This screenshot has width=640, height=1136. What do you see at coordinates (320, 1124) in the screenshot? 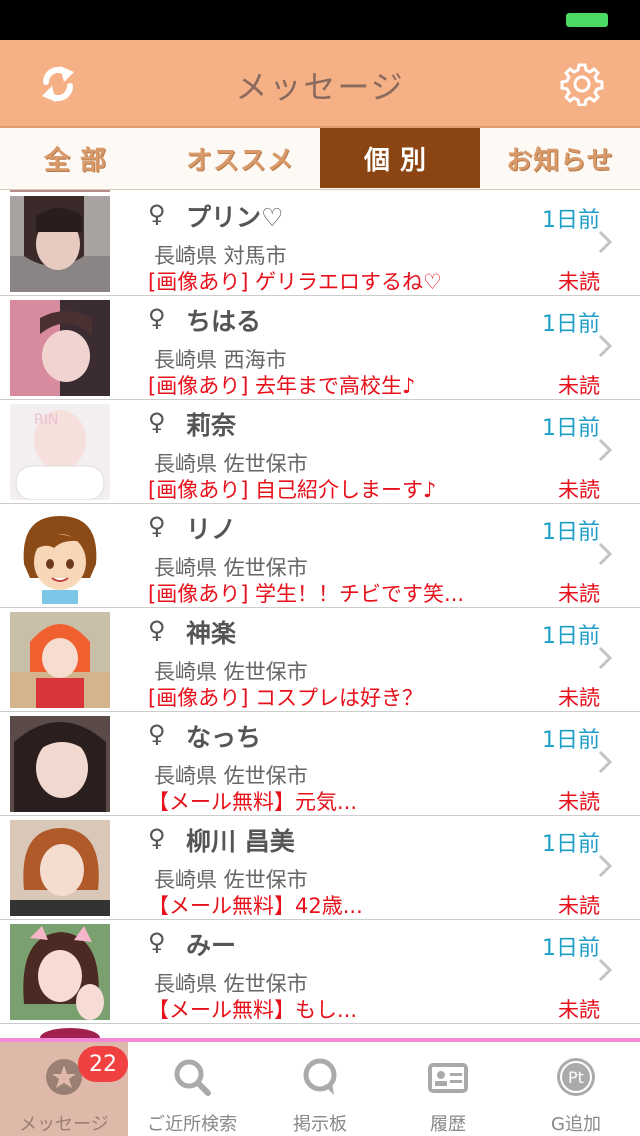
I see `nav-label: 掲示板` at bounding box center [320, 1124].